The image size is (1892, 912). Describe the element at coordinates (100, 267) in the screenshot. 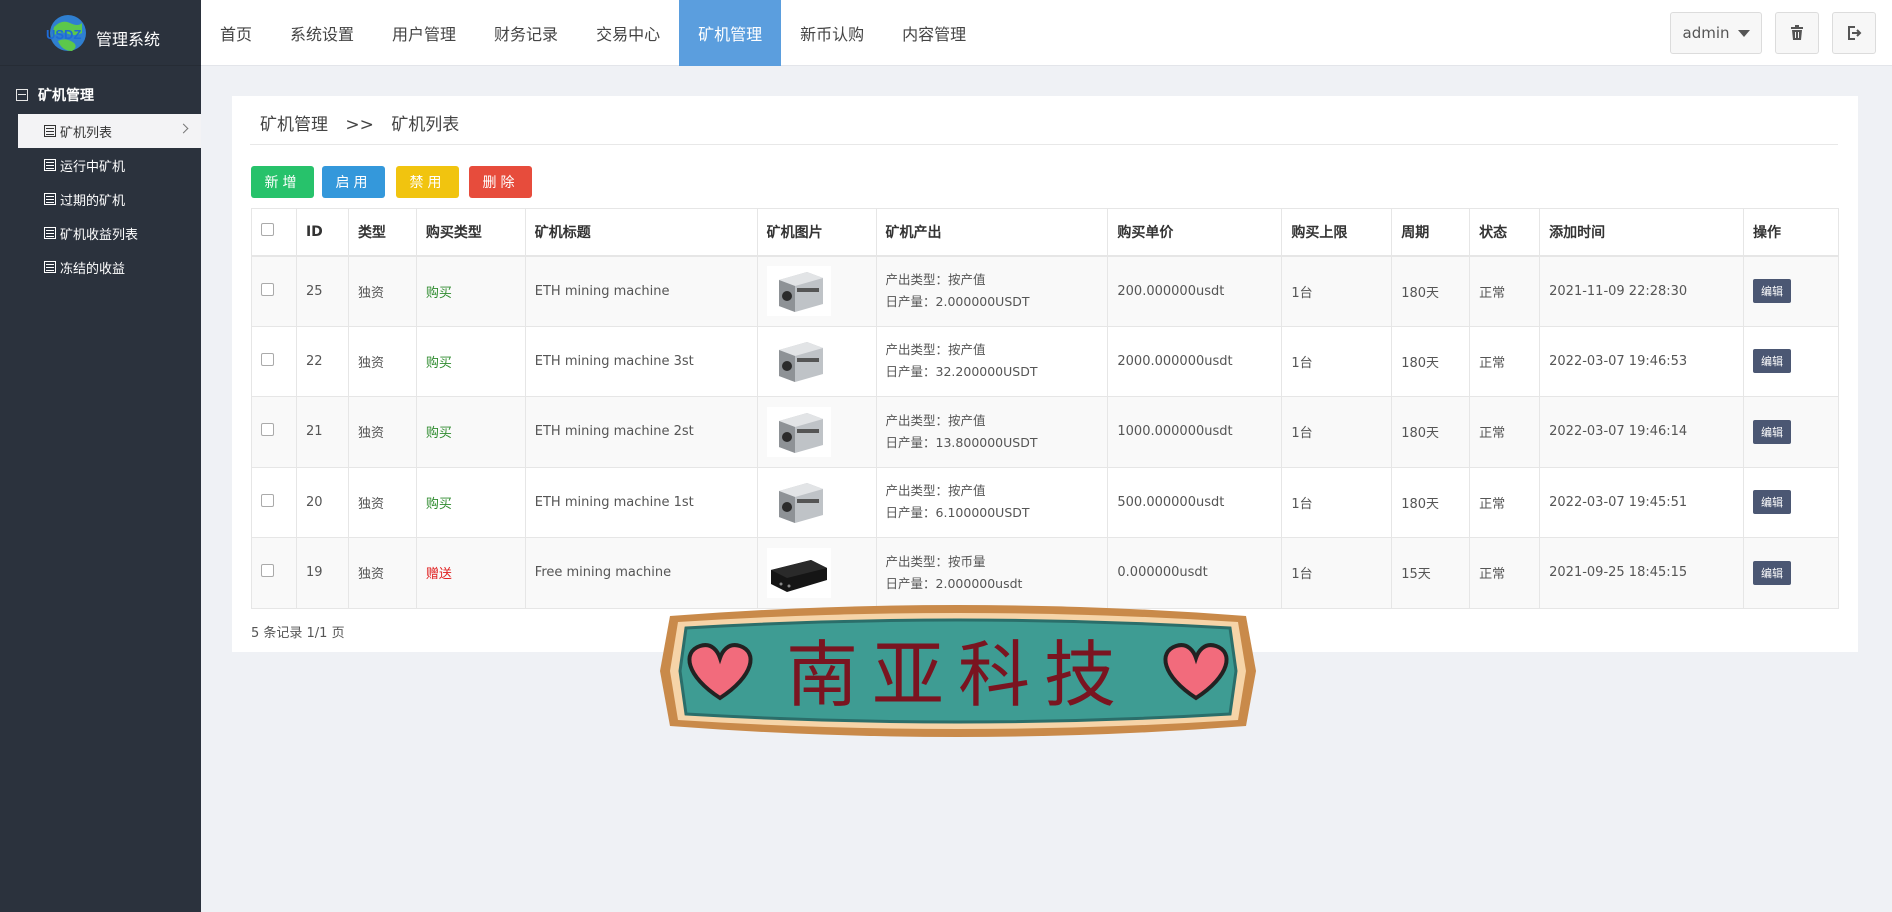

I see `sidebar-item-frozen-earnings: 冻结的收益` at that location.